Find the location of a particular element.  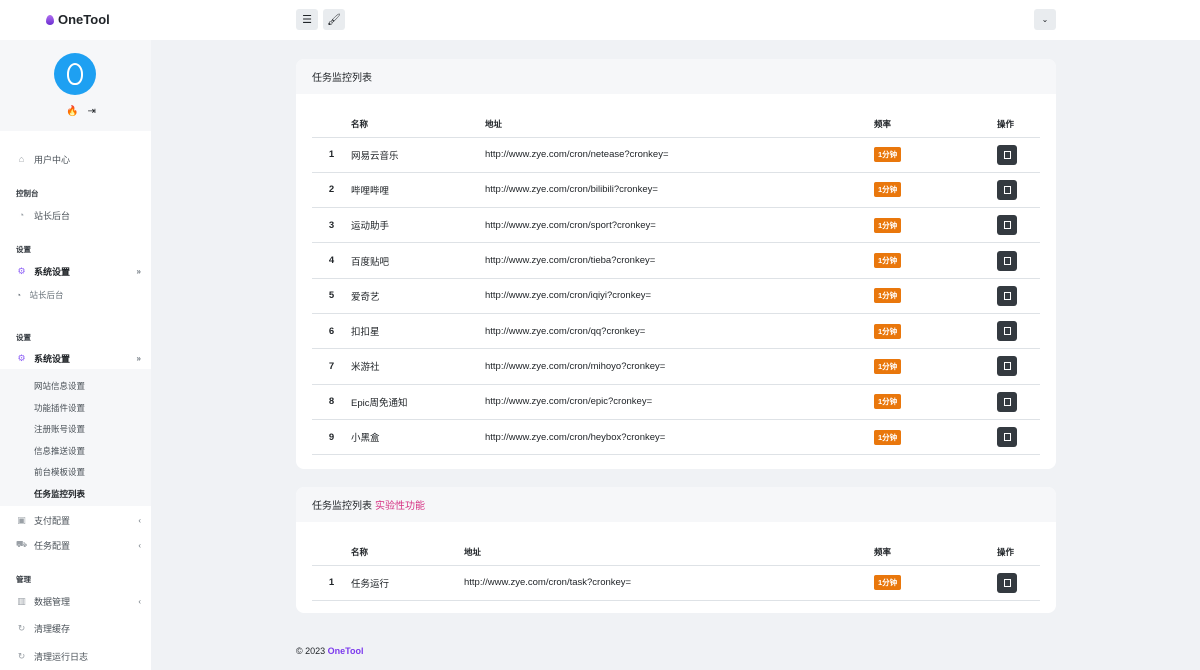

section-manage: 管理 is located at coordinates (23, 579).